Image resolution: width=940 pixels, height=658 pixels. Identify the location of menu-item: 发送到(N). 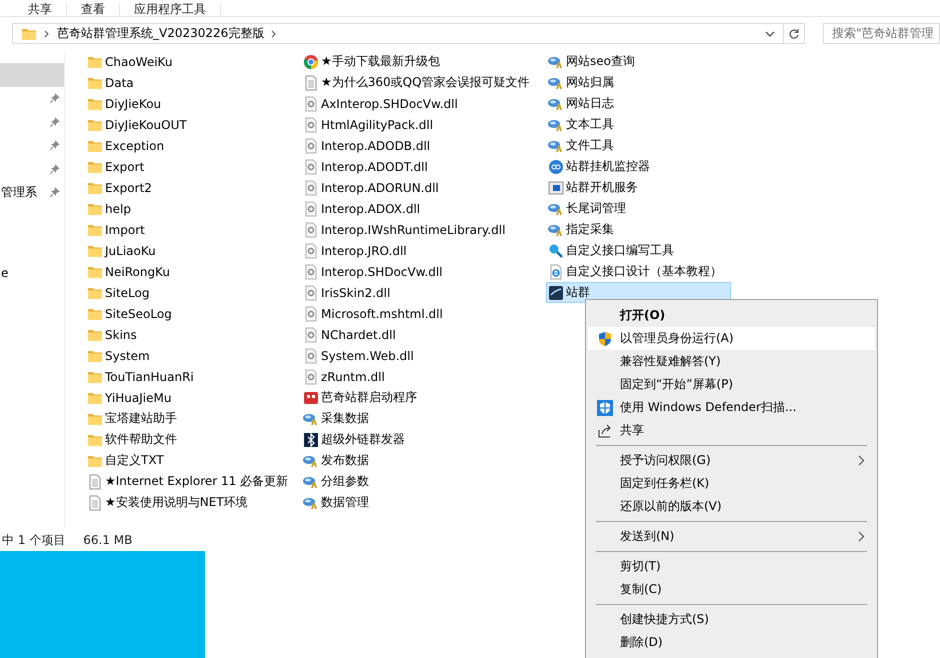
(731, 536).